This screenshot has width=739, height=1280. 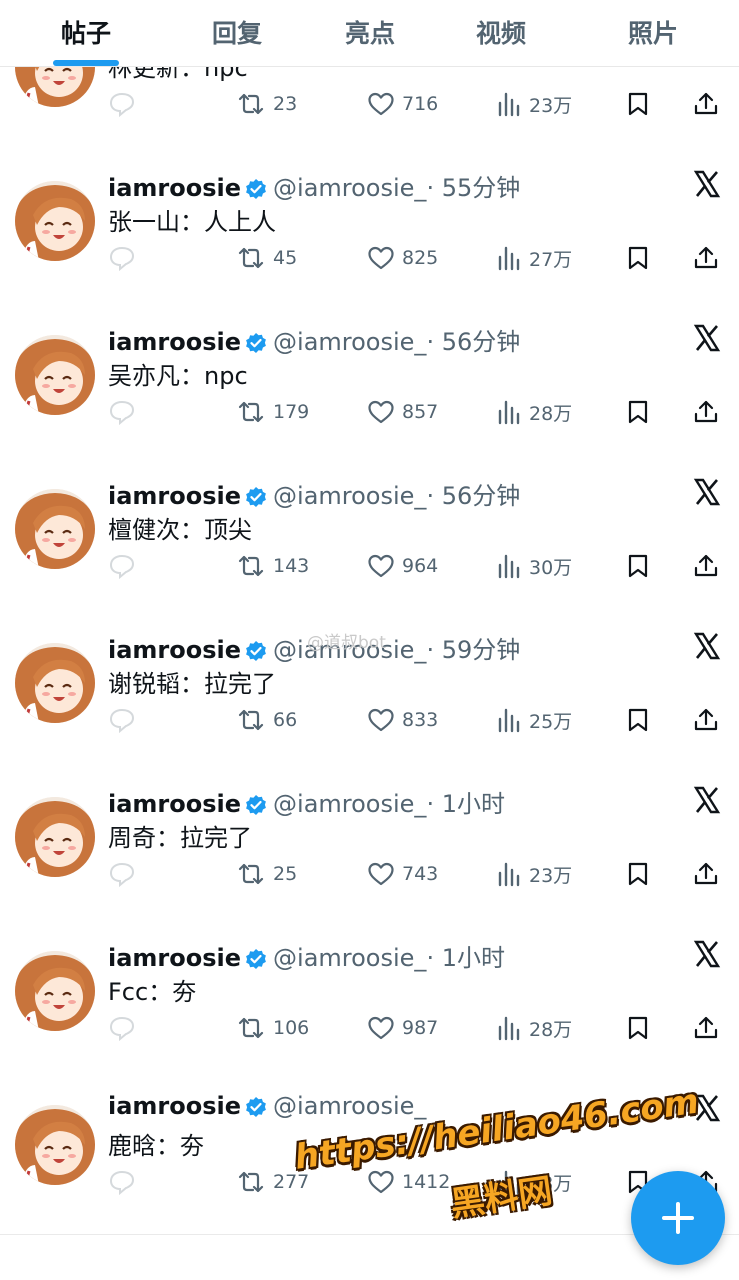 What do you see at coordinates (369, 1003) in the screenshot?
I see `tweet-card: iamroosie @iamroosie_· 1小时 Fcc：夯 106 987 28万` at bounding box center [369, 1003].